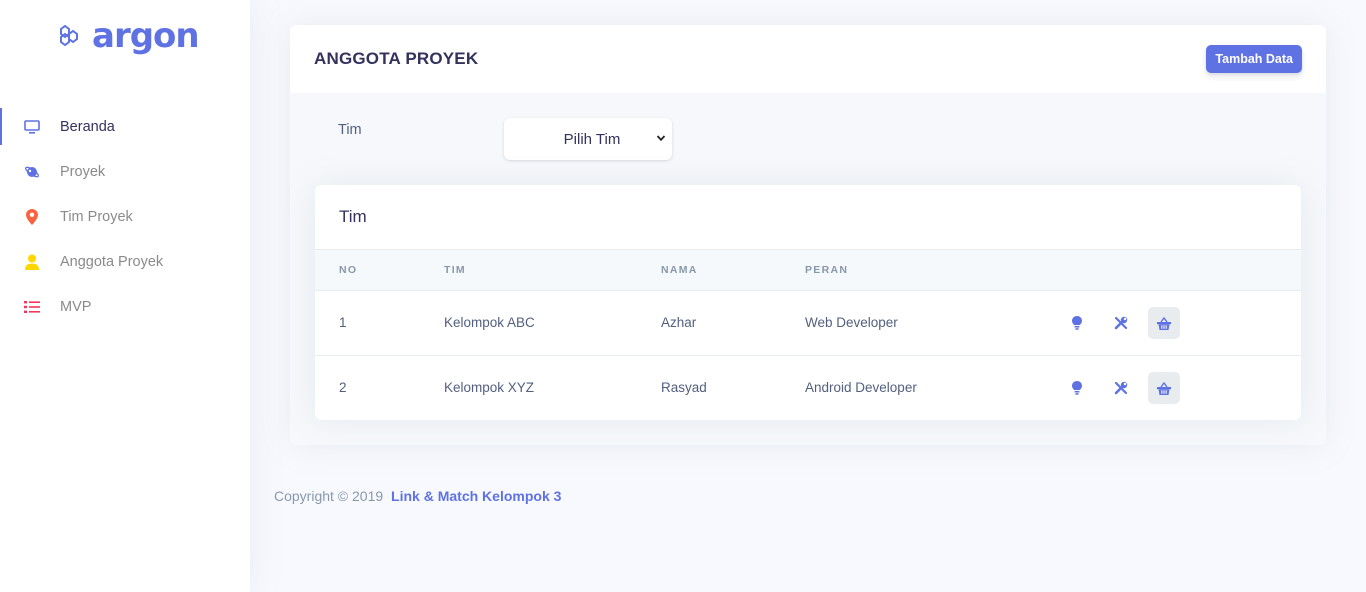  Describe the element at coordinates (679, 322) in the screenshot. I see `cell-nama: Azhar` at that location.